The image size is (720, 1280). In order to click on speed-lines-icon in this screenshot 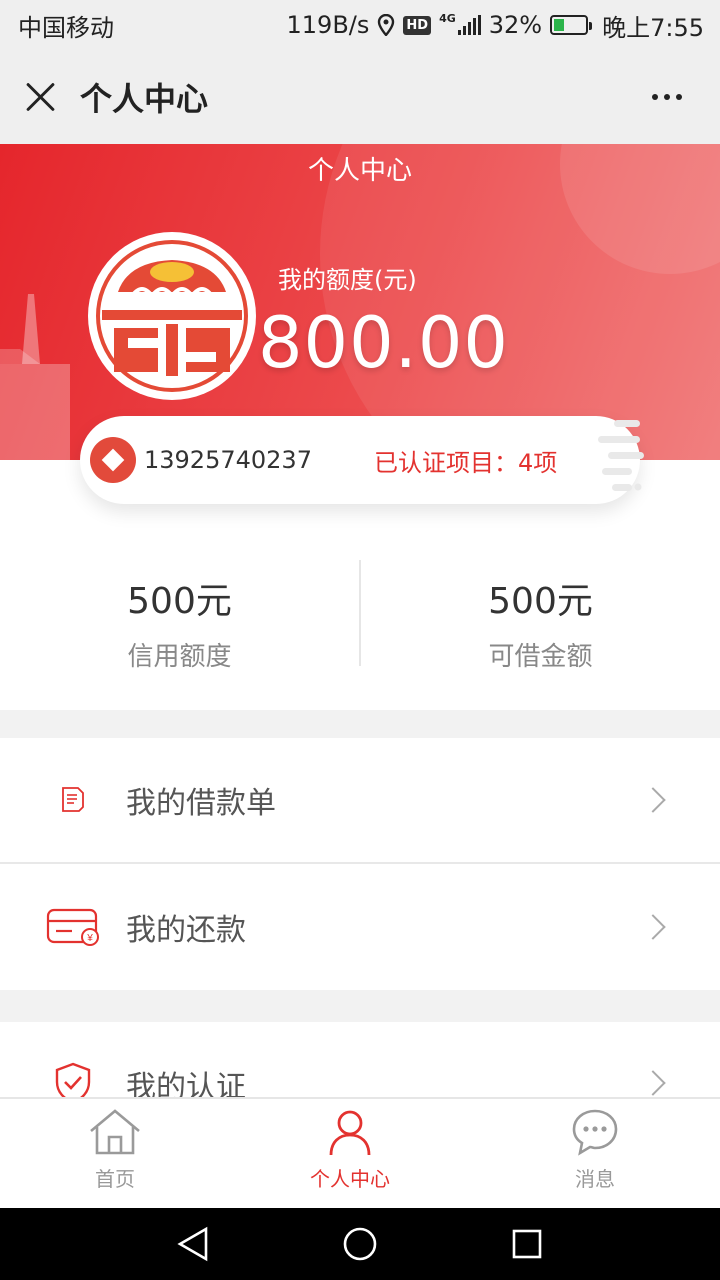, I will do `click(621, 455)`.